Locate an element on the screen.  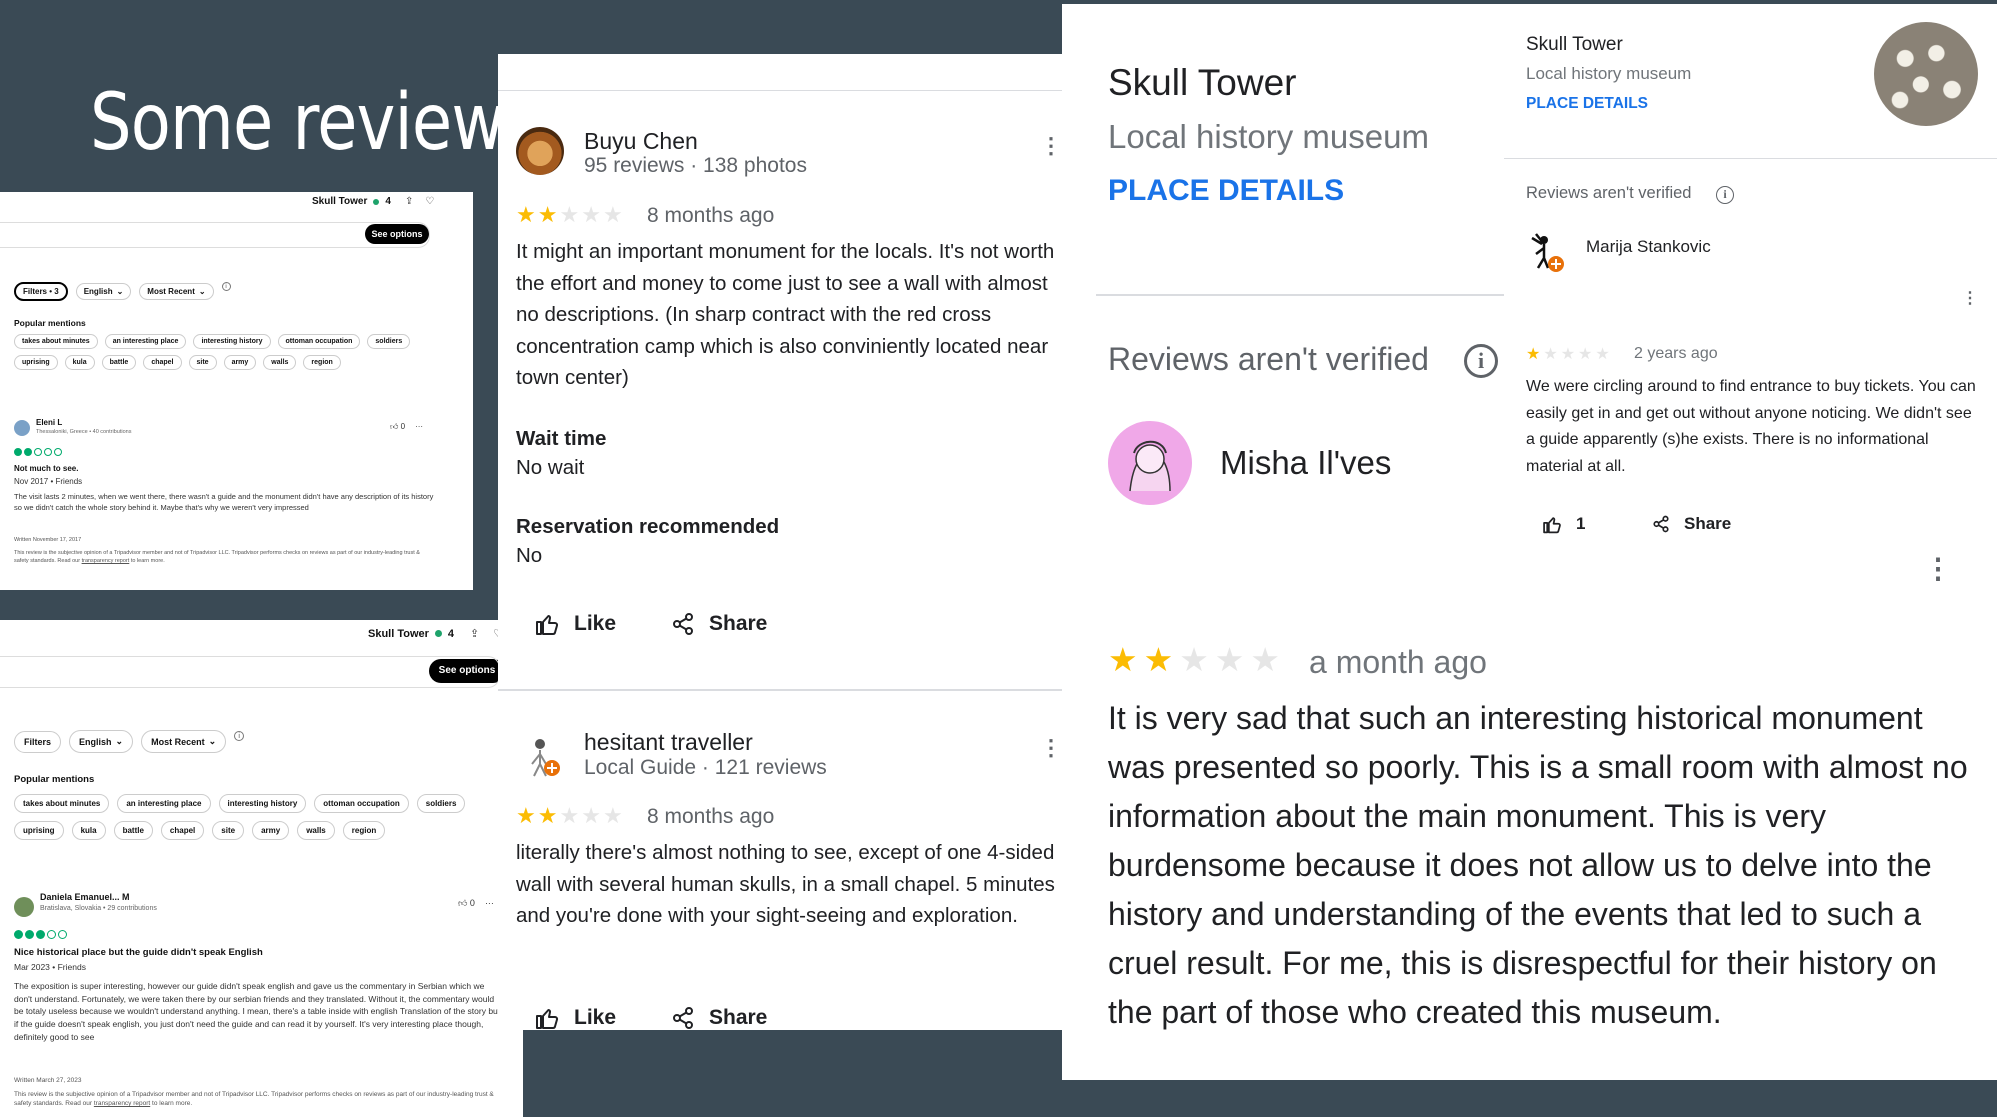
review-time: 2 years ago is located at coordinates (1676, 353).